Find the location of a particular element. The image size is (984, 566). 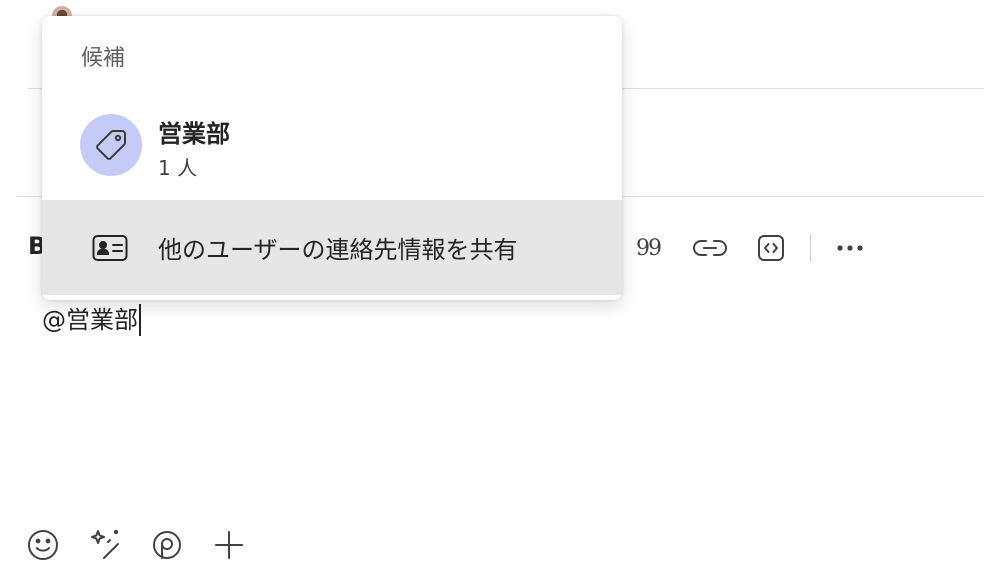

suggestion-item-tag: 営業部 1 人 is located at coordinates (332, 146).